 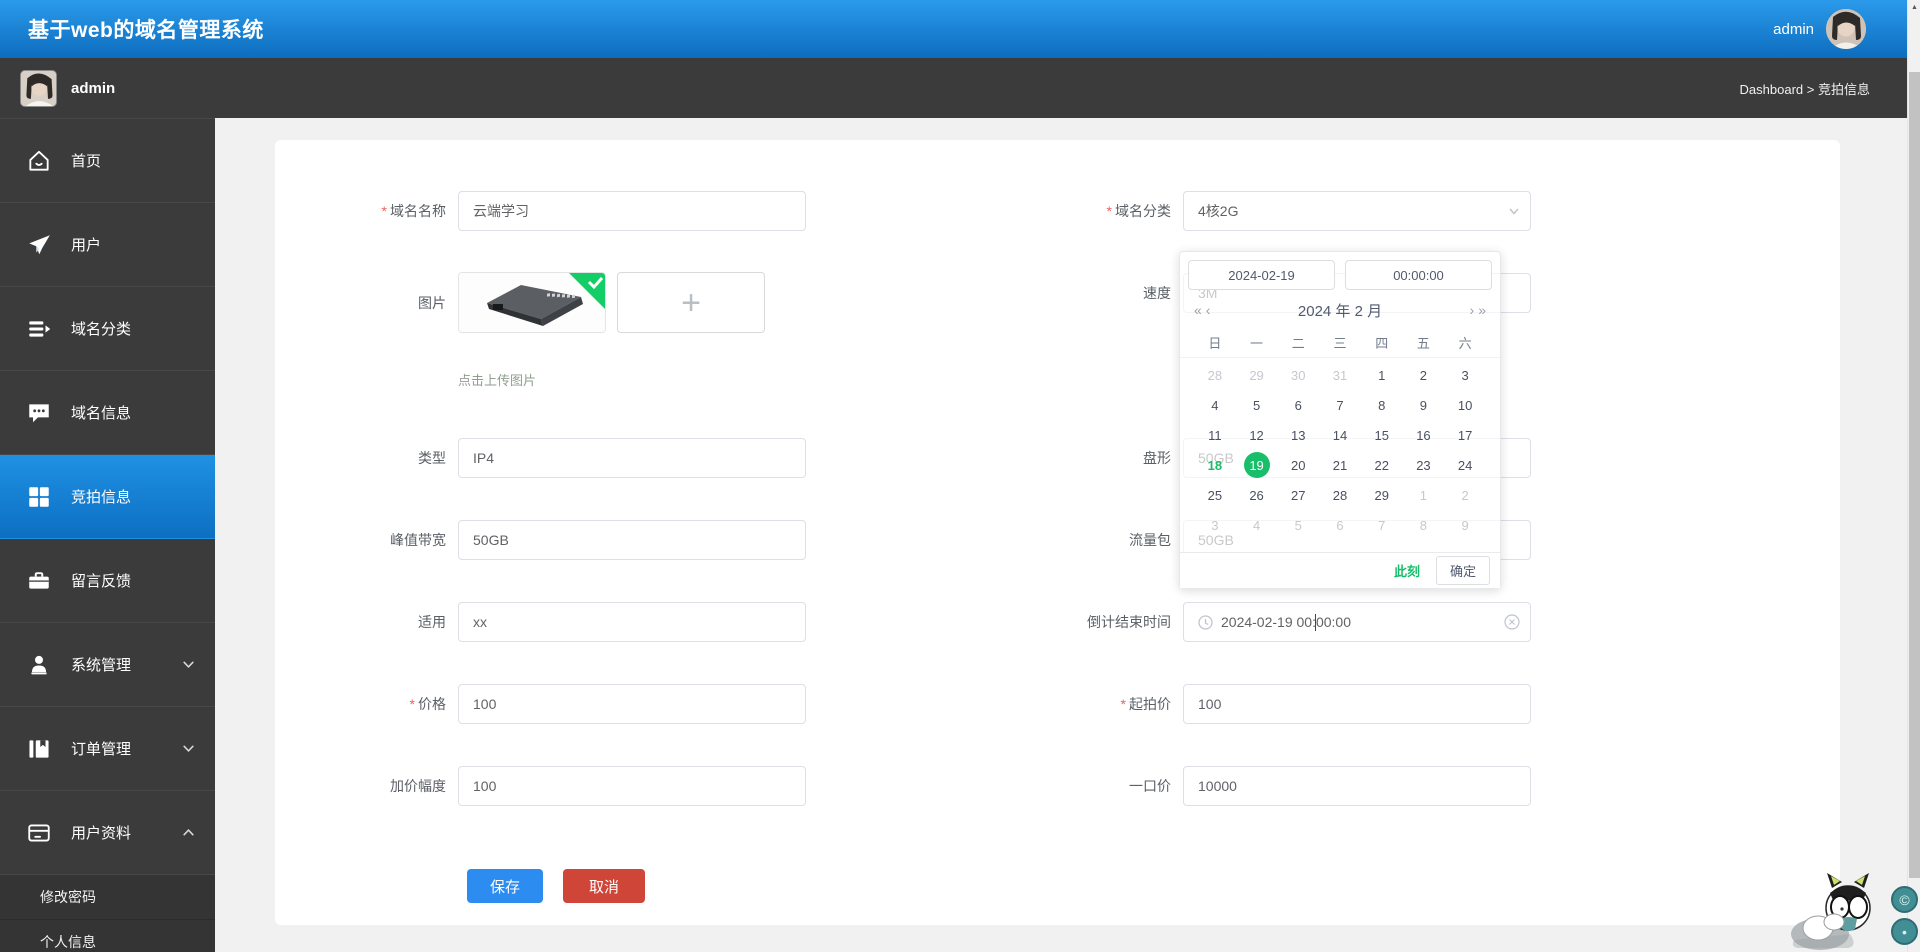 What do you see at coordinates (632, 786) in the screenshot?
I see `increment-input: 100` at bounding box center [632, 786].